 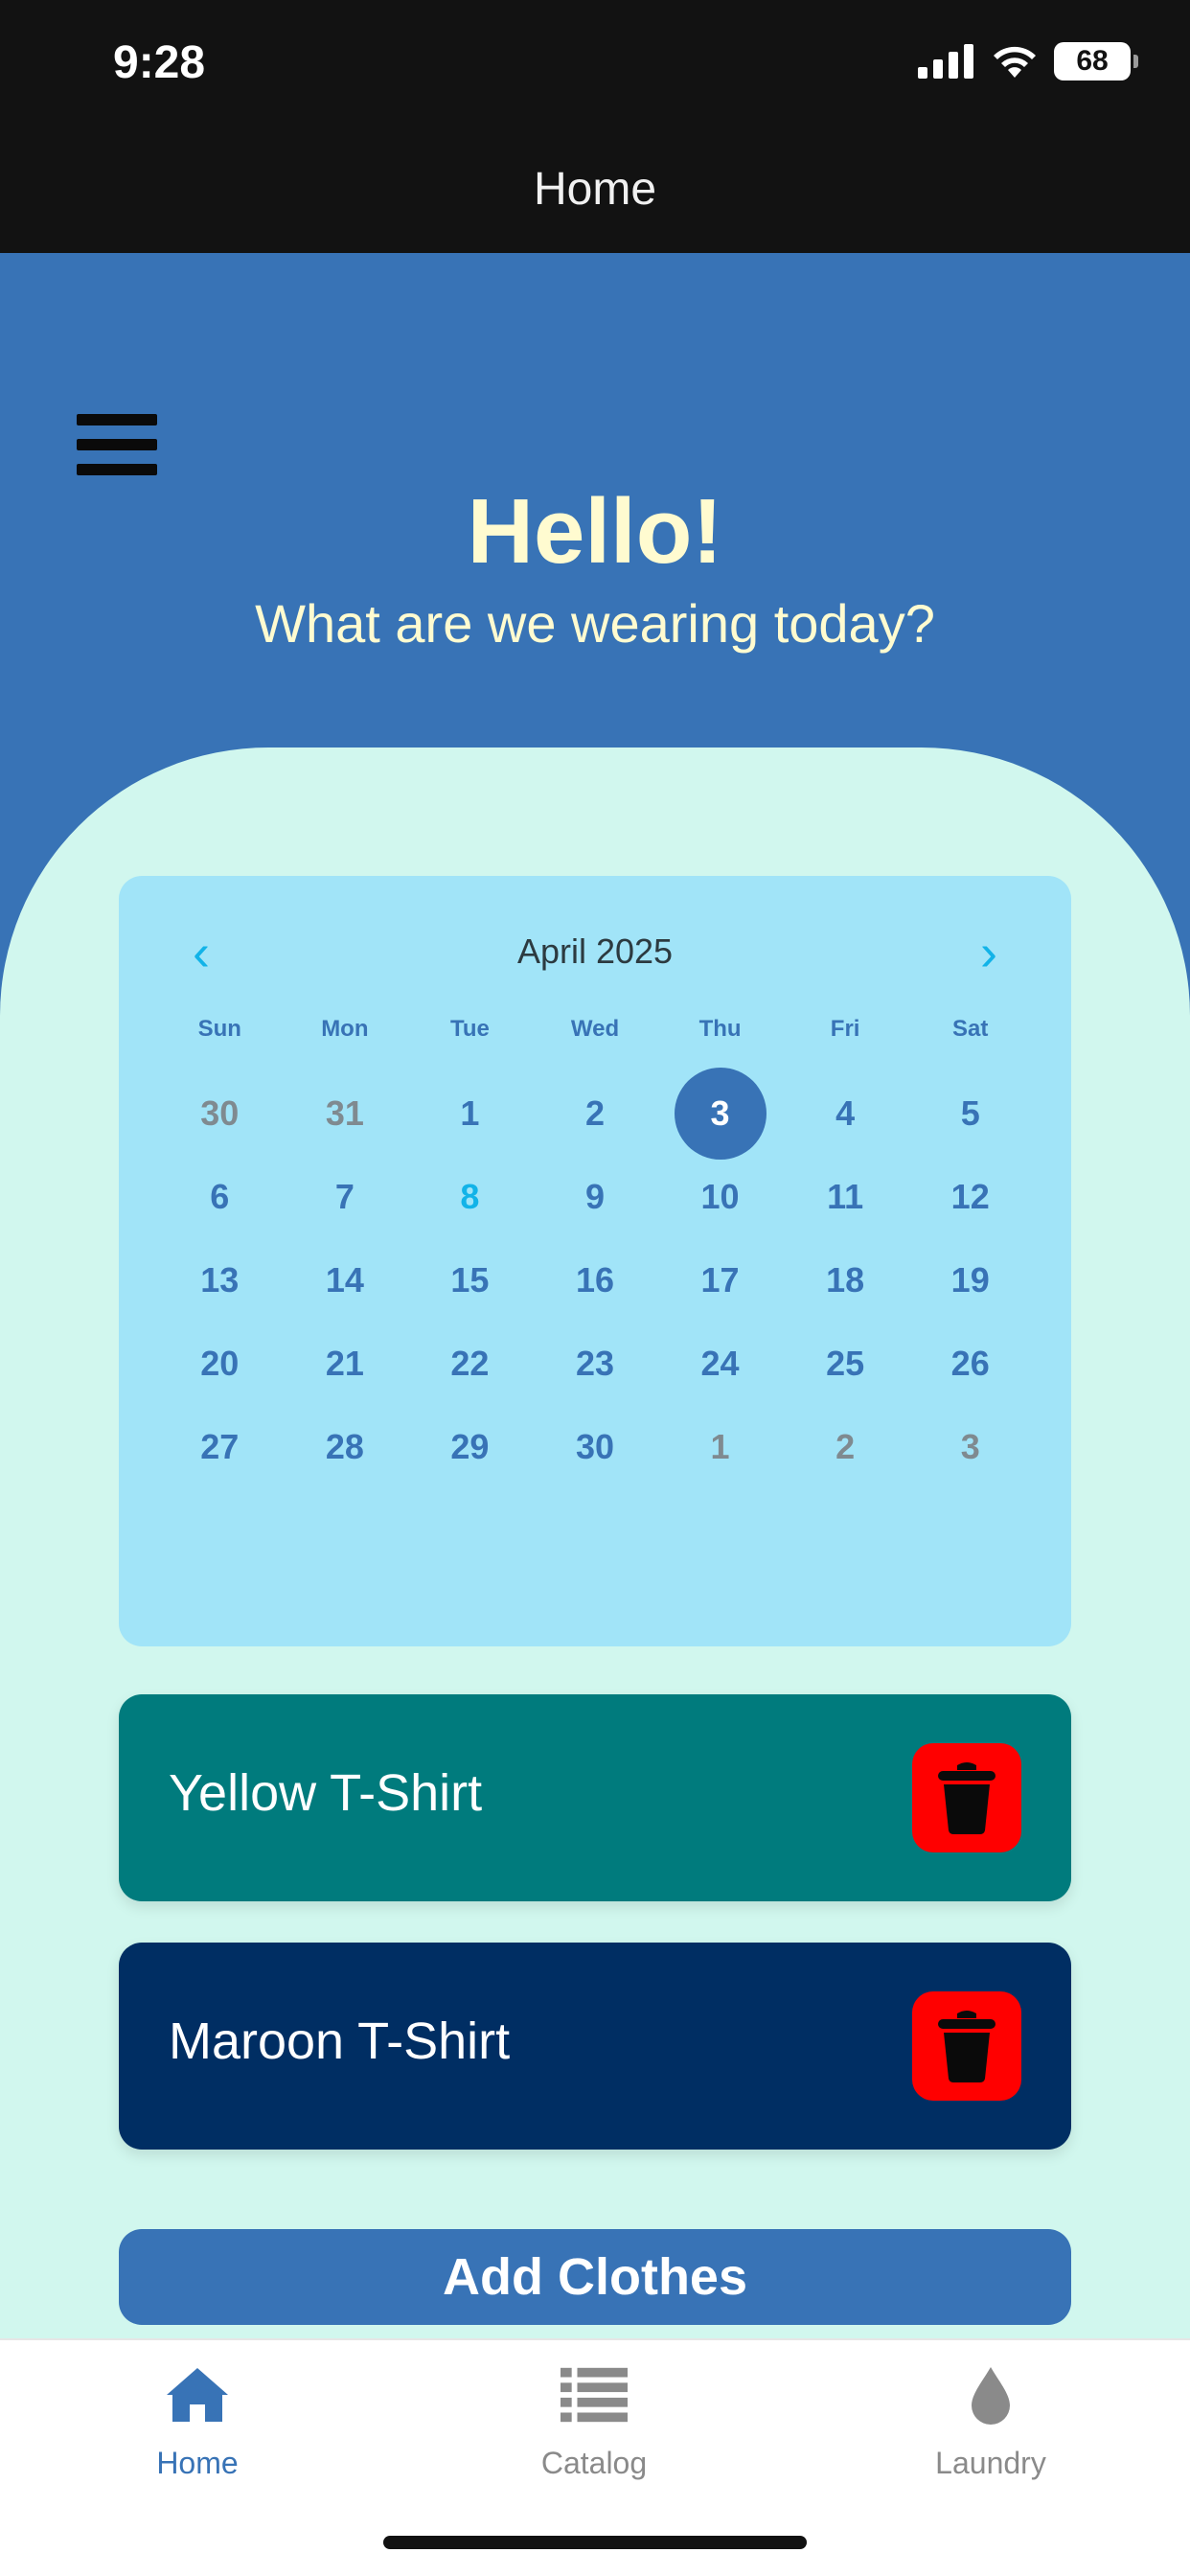 I want to click on calendar-day: 16, so click(x=595, y=1280).